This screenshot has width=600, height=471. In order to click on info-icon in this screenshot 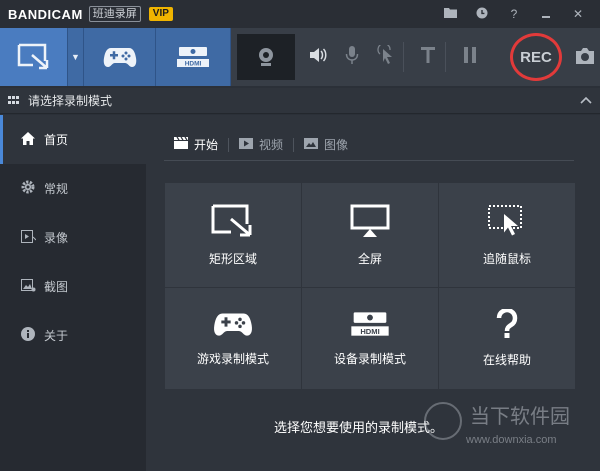, I will do `click(28, 335)`.